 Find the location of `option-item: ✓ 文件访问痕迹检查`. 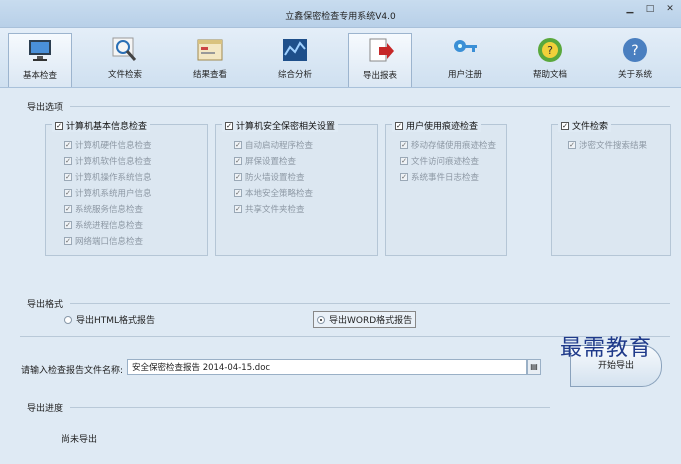

option-item: ✓ 文件访问痕迹检查 is located at coordinates (439, 161).